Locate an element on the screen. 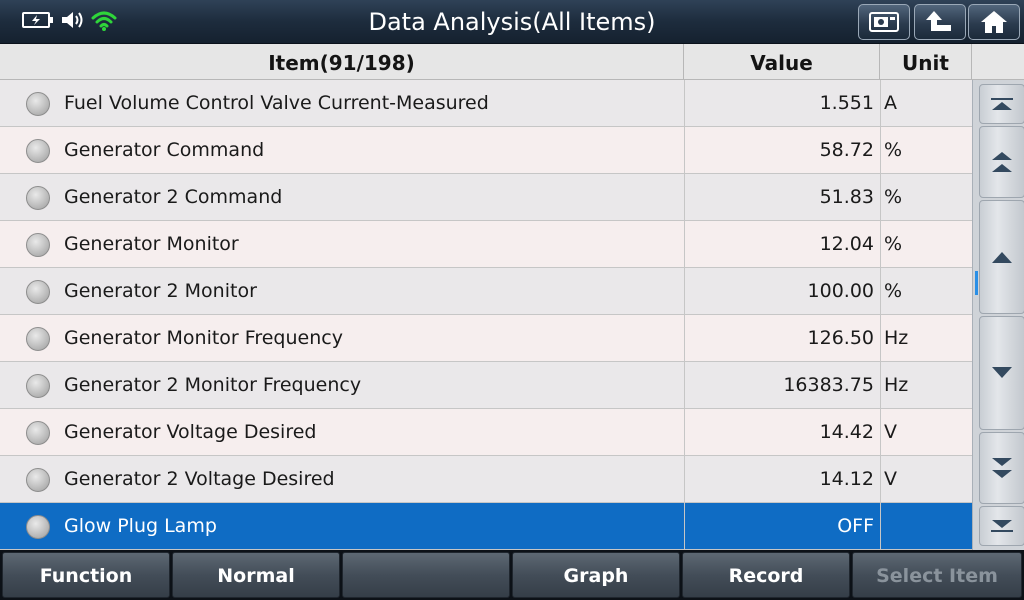  item-name: Generator 2 Voltage Desired is located at coordinates (199, 479).